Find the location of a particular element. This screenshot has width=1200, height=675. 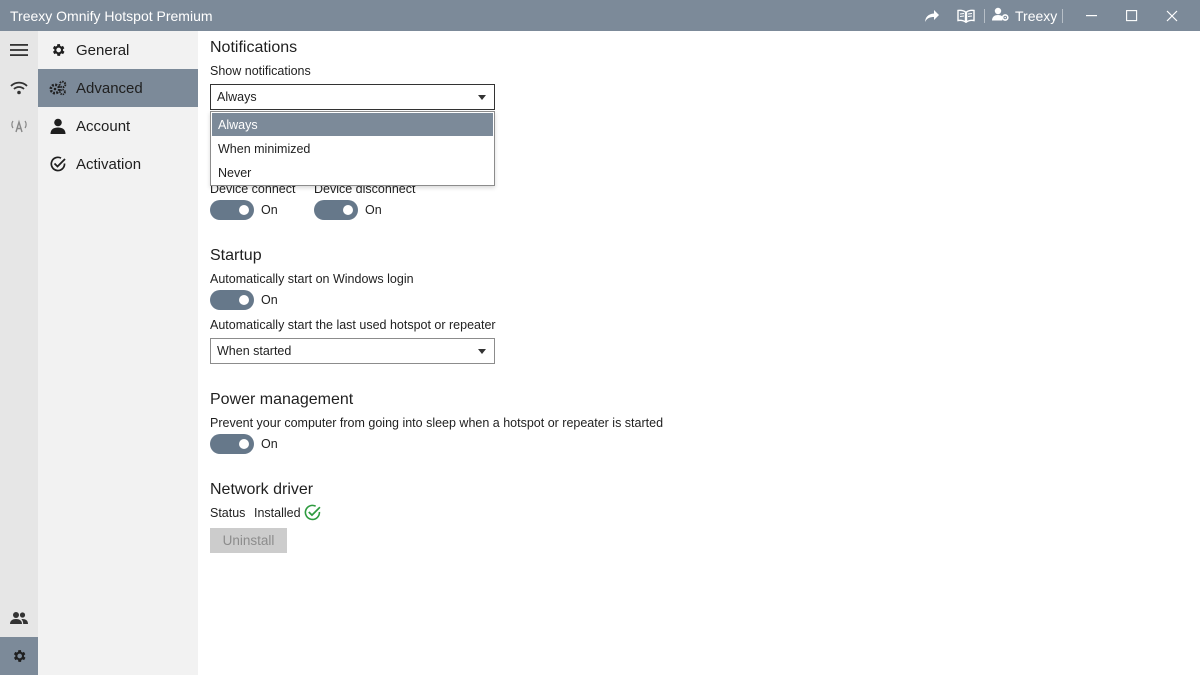

installed-check-icon is located at coordinates (312, 515).